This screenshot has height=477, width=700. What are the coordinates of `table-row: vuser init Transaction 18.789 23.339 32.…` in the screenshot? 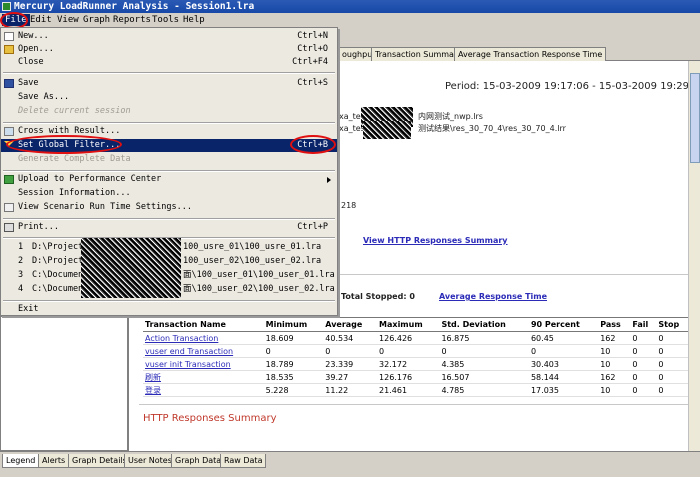 It's located at (415, 364).